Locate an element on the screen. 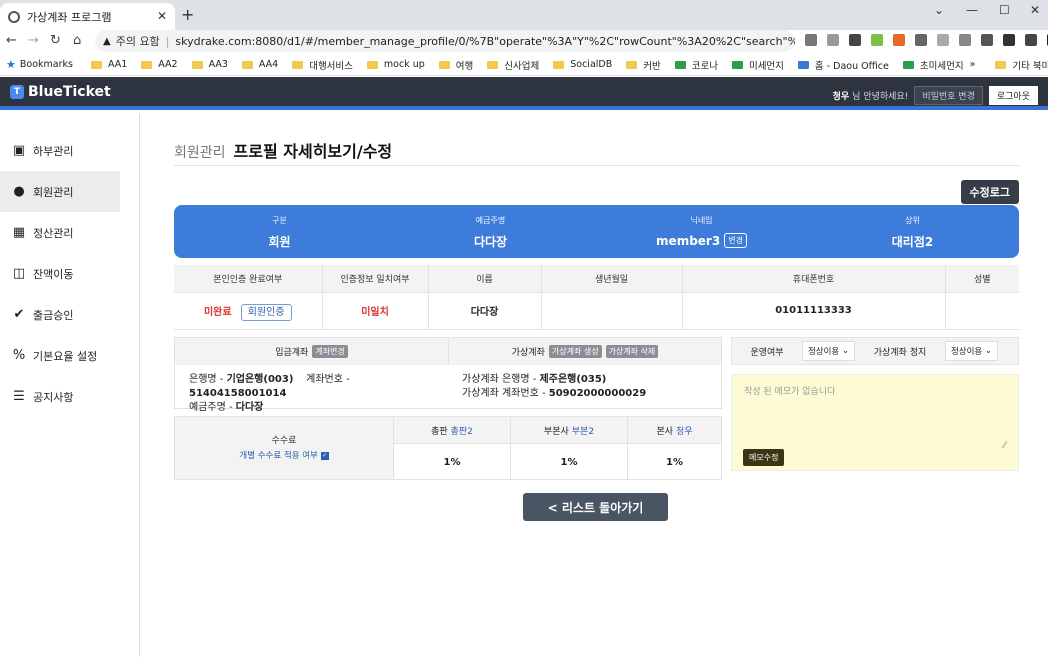  nickname-change-button: 변경 is located at coordinates (735, 240).